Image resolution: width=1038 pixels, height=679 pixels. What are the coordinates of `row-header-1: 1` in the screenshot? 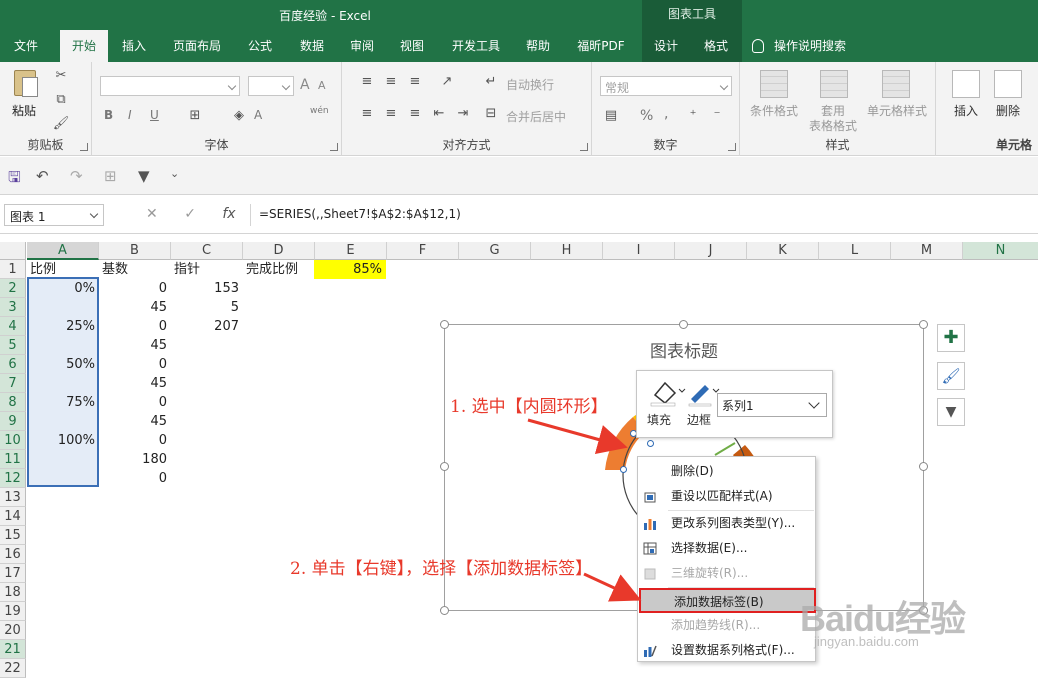 It's located at (13, 269).